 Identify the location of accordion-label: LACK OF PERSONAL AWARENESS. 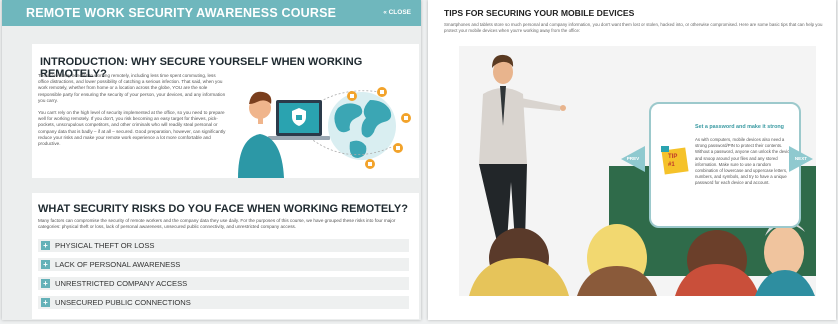
(118, 264).